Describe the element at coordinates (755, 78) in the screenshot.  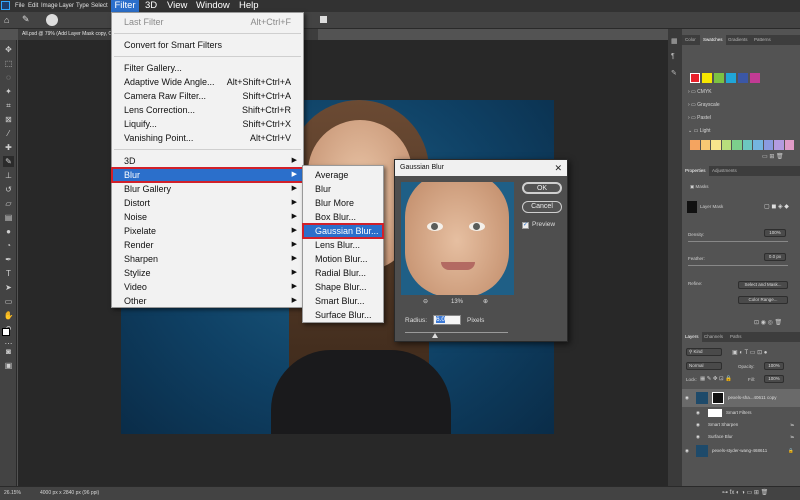
I see `swatch-magenta` at that location.